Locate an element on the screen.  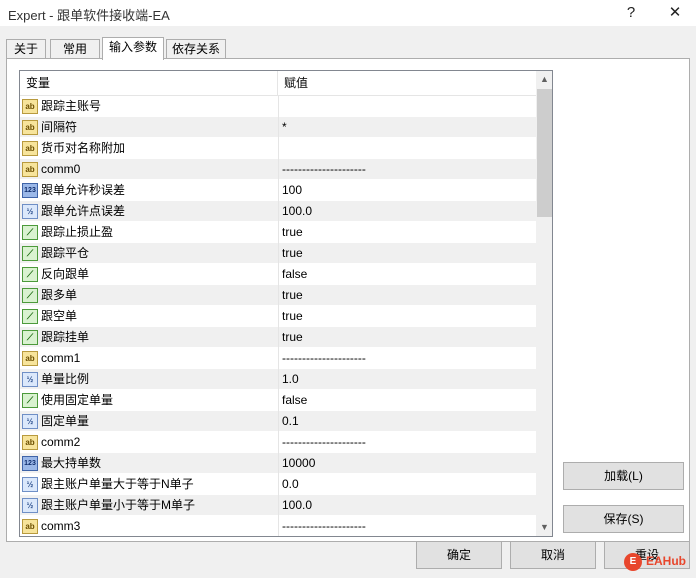
table-row: ⟋ 跟踪平仓 true is located at coordinates (278, 253).